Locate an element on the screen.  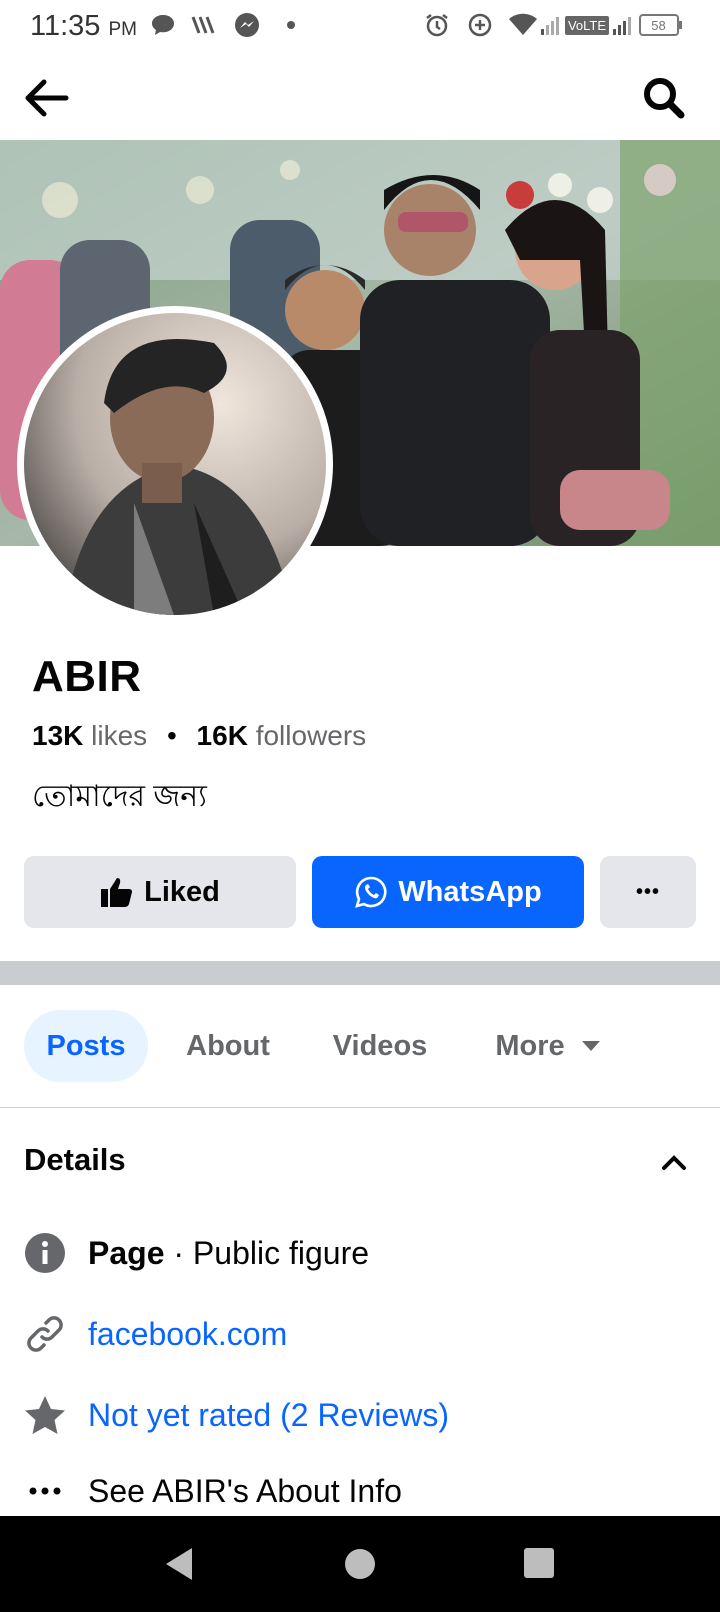
nav-recents-button is located at coordinates (539, 1563).